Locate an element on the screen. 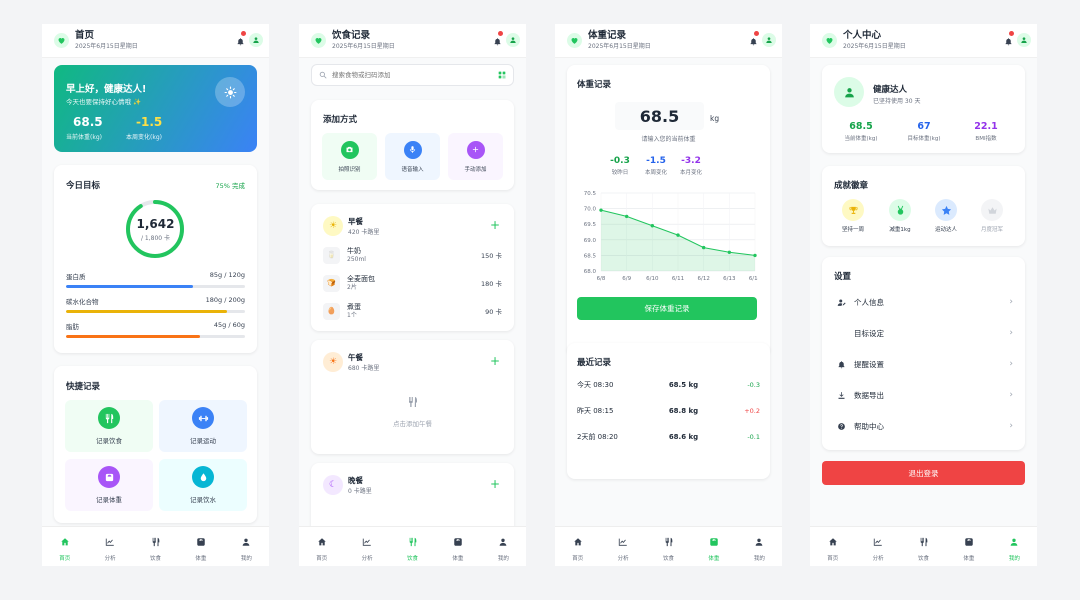  trophy-icon is located at coordinates (853, 210).